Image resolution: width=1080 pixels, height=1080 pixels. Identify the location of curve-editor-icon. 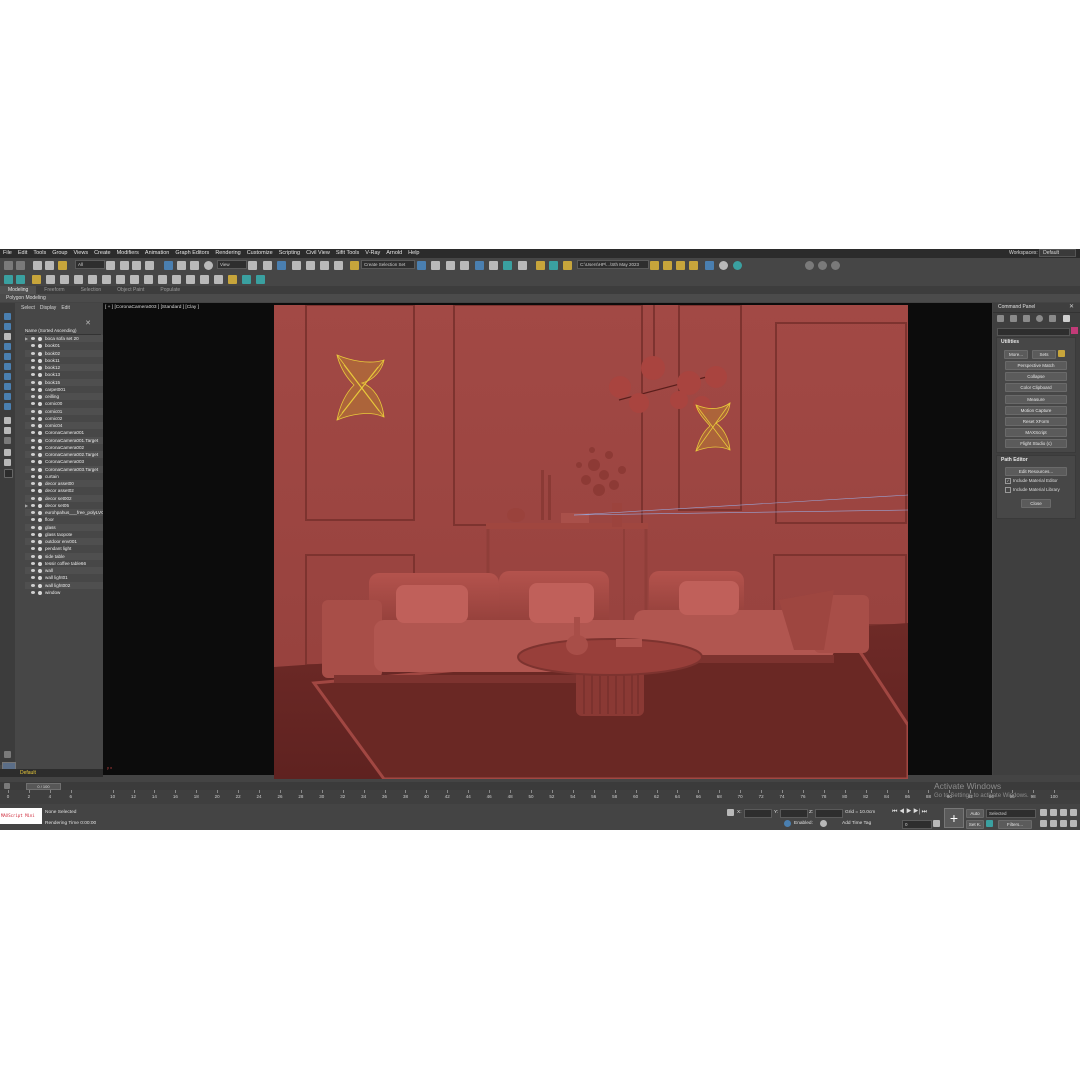
(493, 265).